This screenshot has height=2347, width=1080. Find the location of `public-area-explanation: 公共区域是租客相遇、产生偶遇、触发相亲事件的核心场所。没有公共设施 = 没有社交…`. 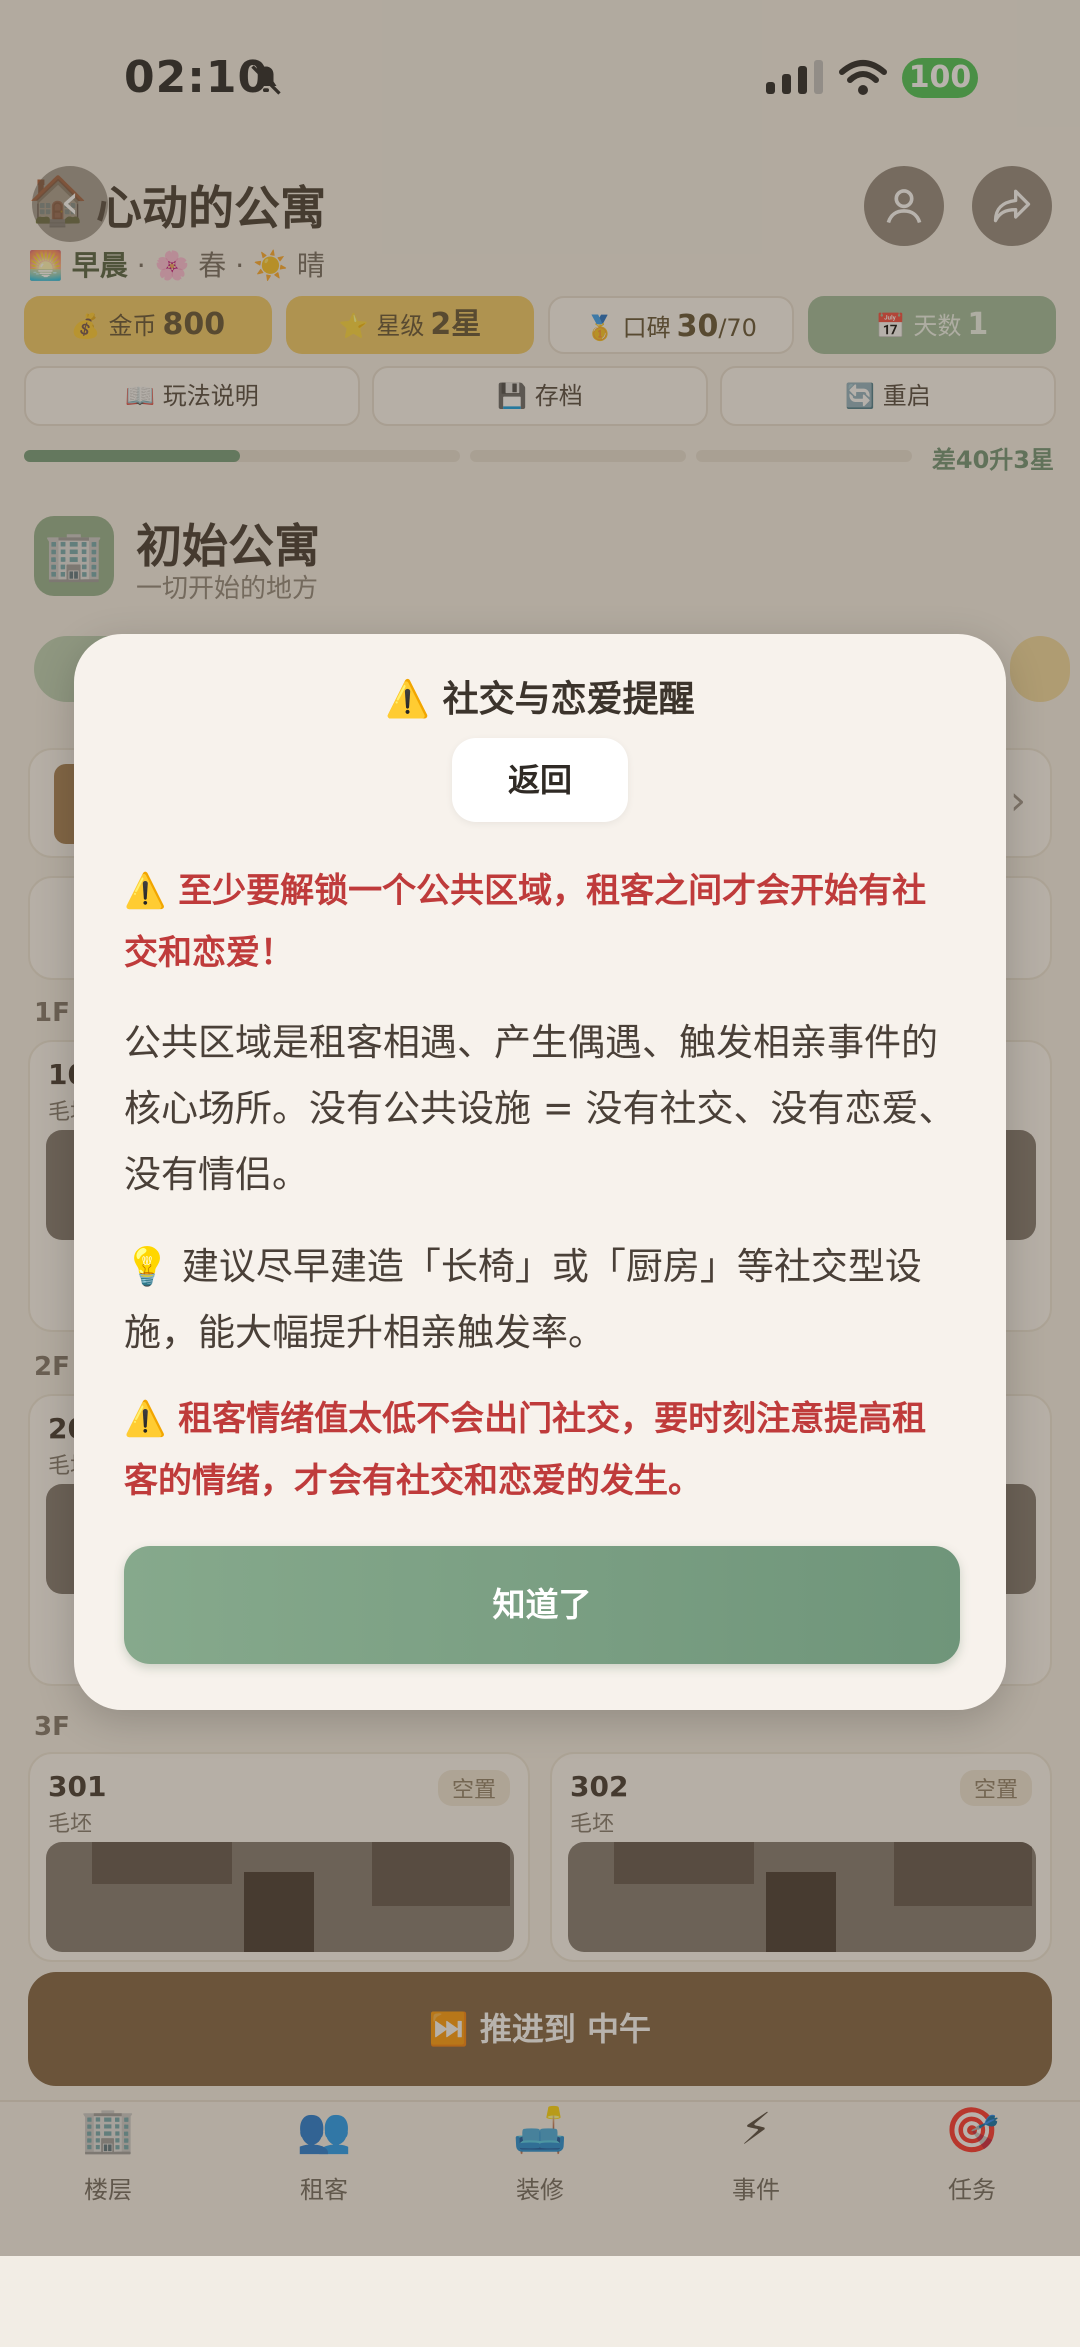

public-area-explanation: 公共区域是租客相遇、产生偶遇、触发相亲事件的核心场所。没有公共设施 = 没有社交… is located at coordinates (540, 1108).